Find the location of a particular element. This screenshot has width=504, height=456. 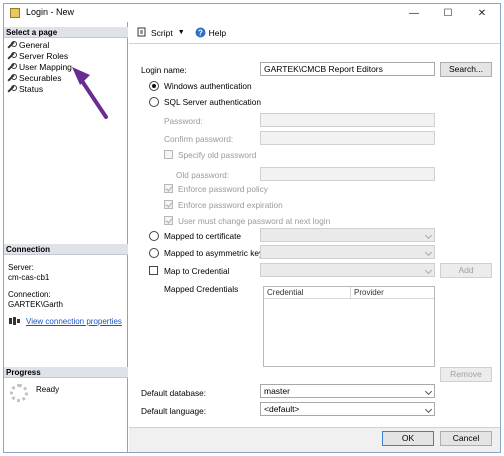

help-icon: ? is located at coordinates (200, 32).